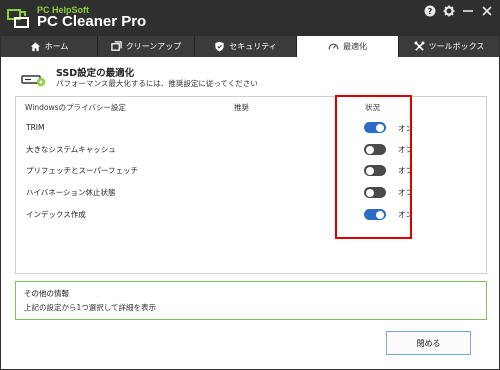 The width and height of the screenshot is (500, 370). Describe the element at coordinates (375, 127) in the screenshot. I see `toggle-trim` at that location.